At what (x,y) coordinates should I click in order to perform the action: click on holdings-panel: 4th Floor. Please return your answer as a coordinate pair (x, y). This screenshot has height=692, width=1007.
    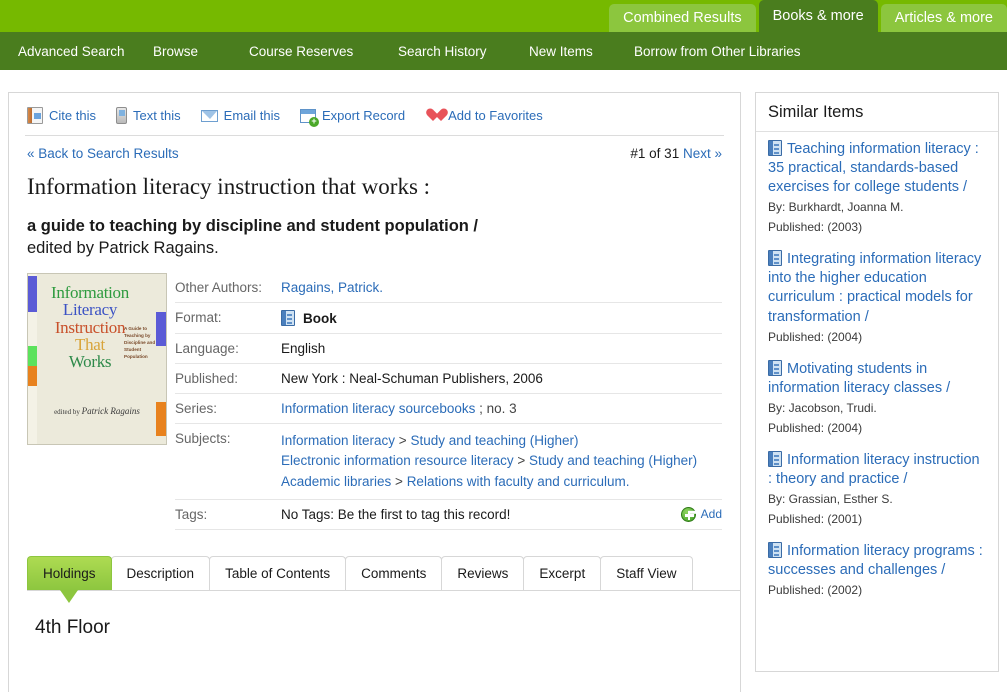
    Looking at the image, I should click on (374, 615).